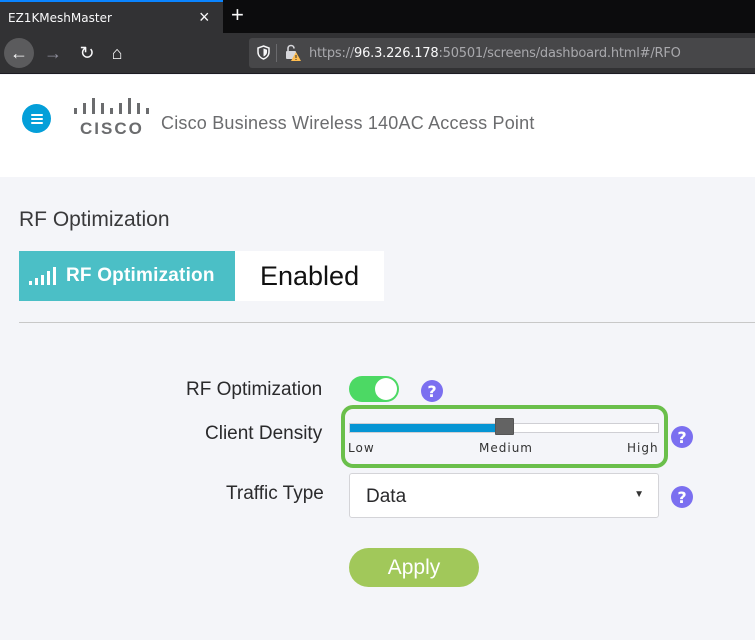  Describe the element at coordinates (94, 219) in the screenshot. I see `page-title: RF Optimization` at that location.